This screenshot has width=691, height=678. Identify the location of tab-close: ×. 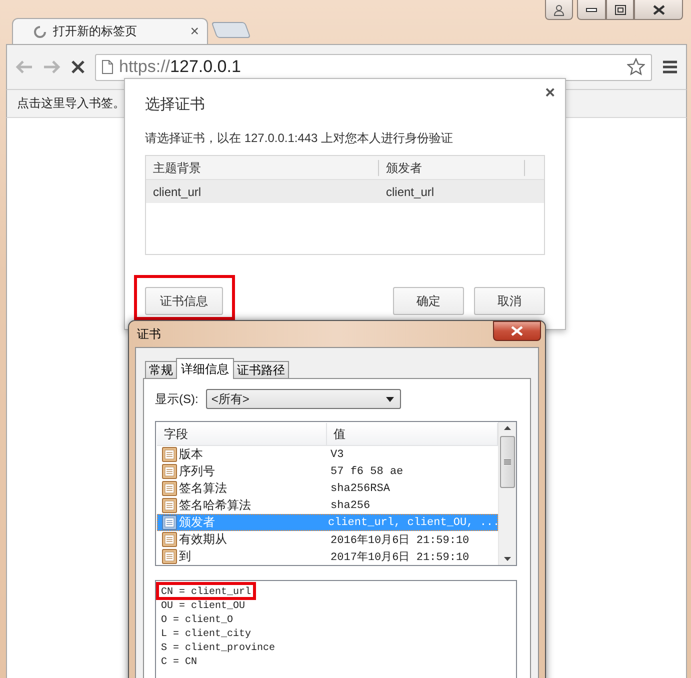
(194, 31).